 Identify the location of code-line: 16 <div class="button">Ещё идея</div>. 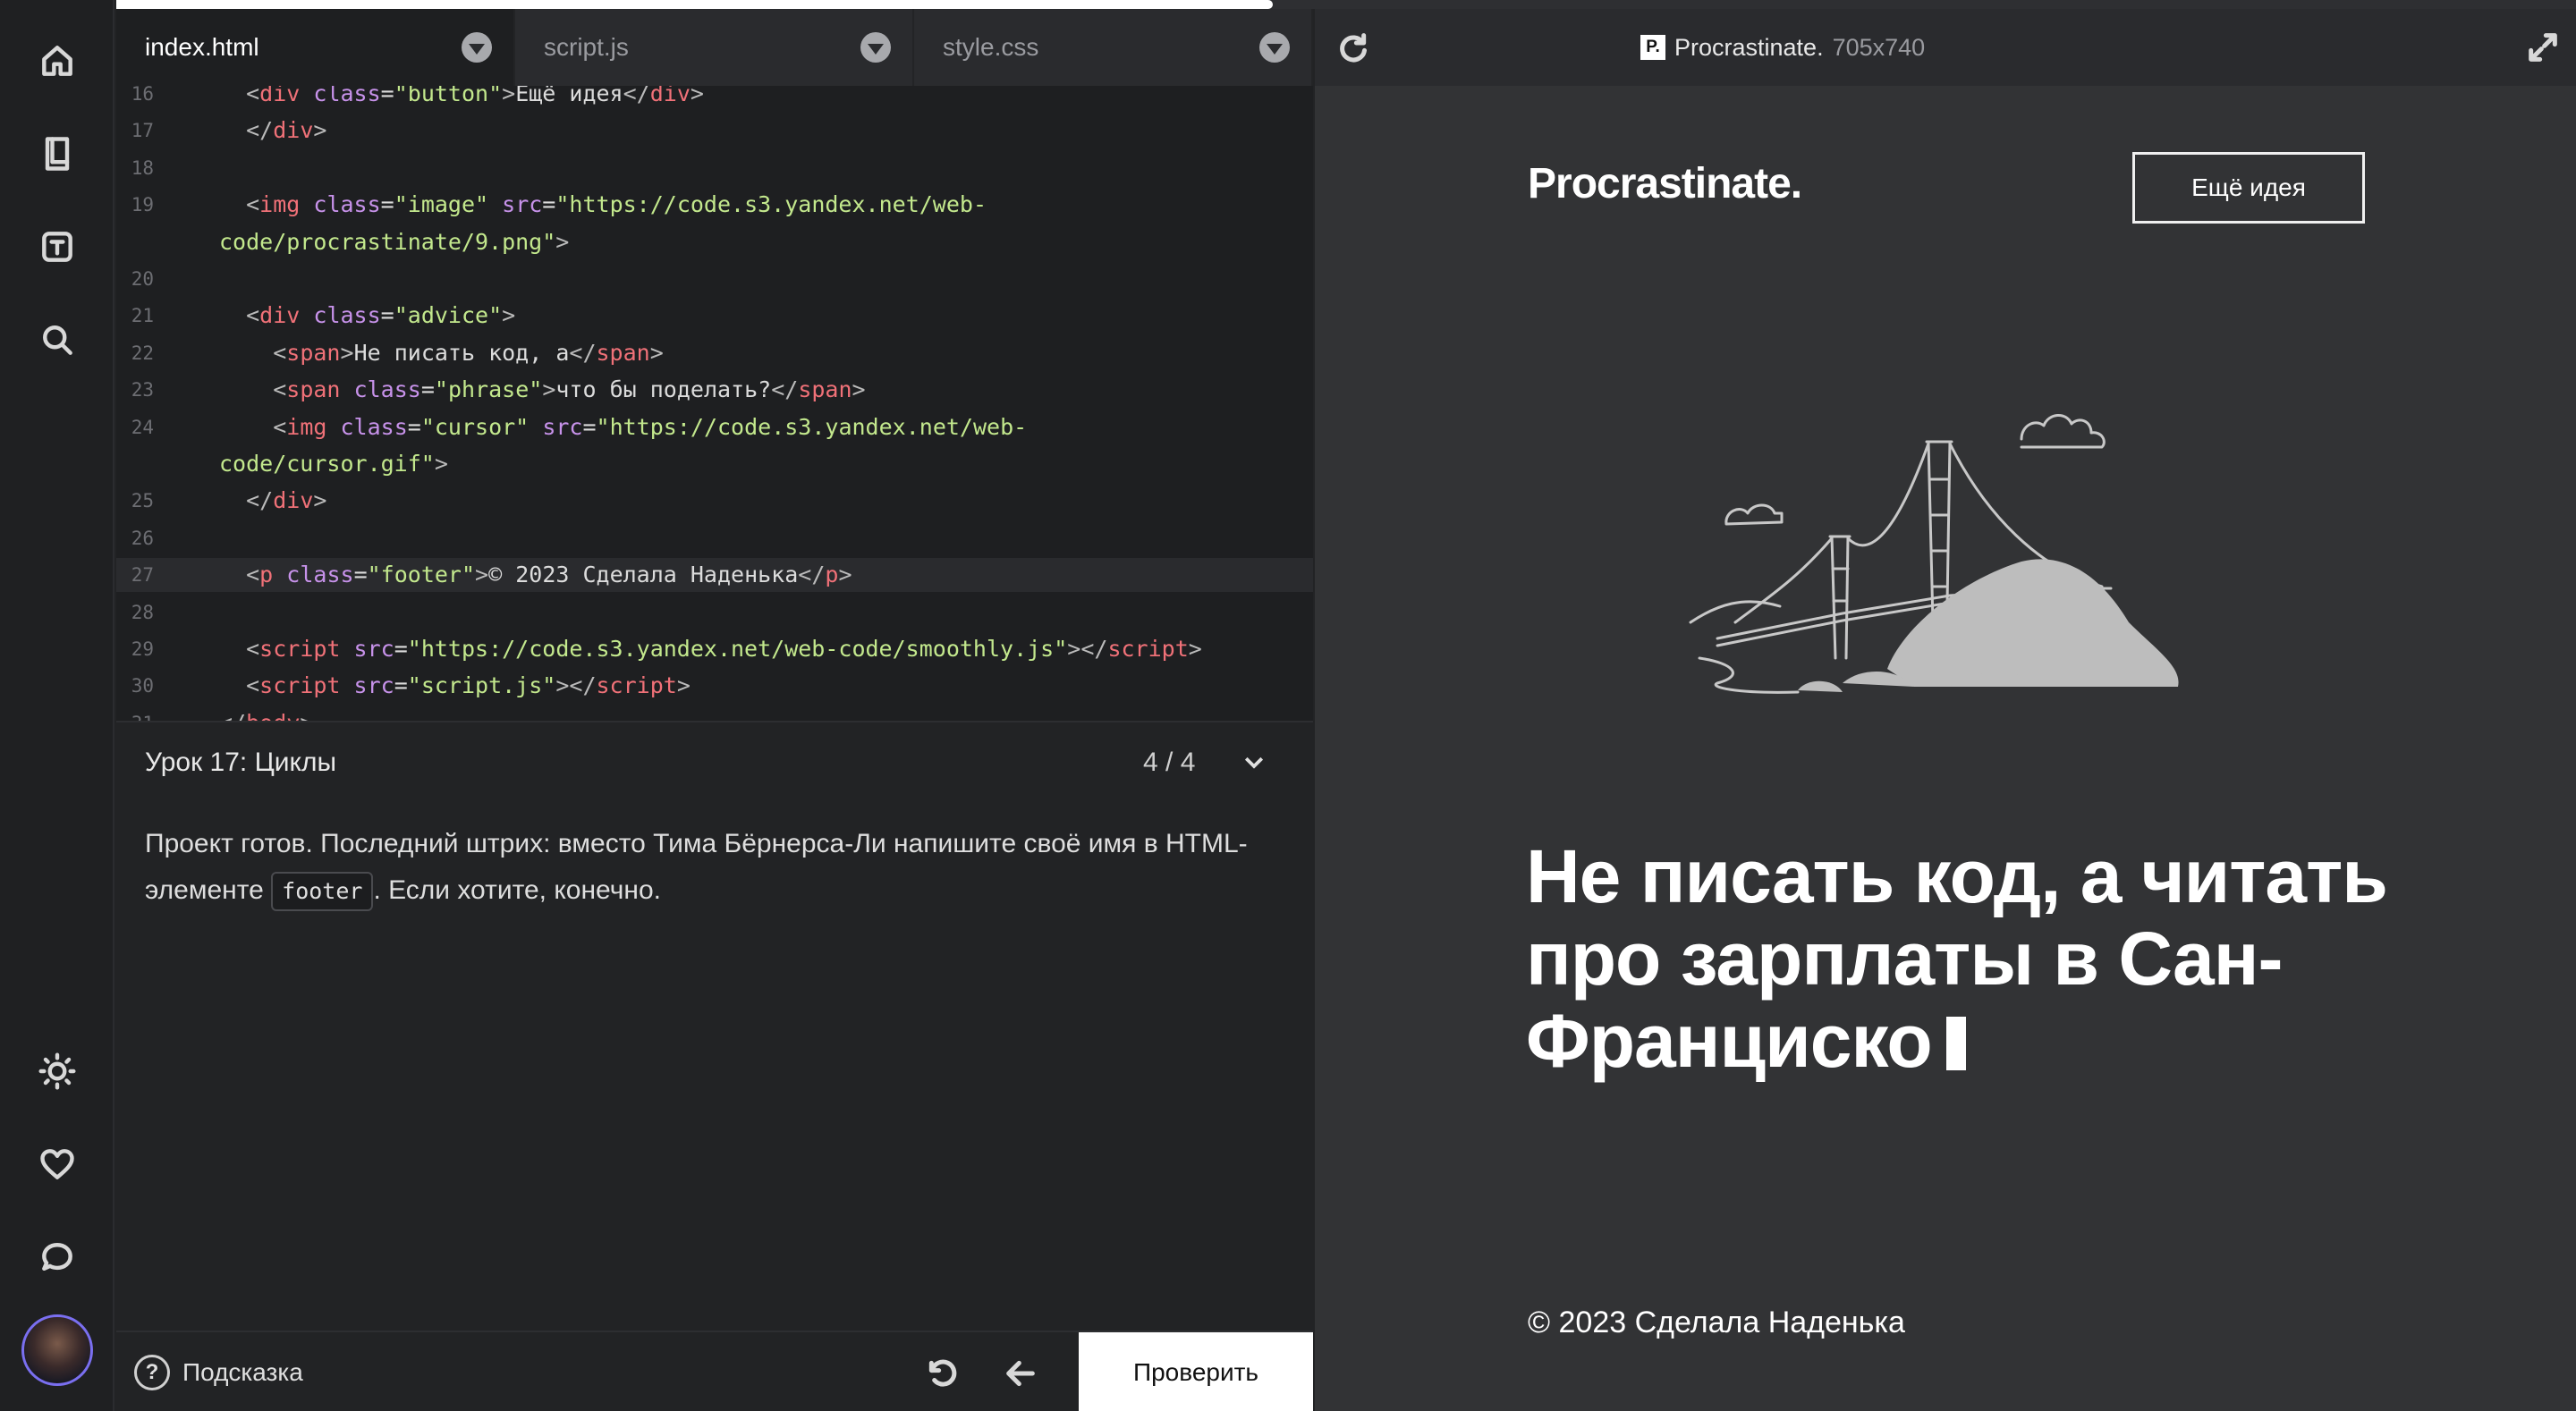
(714, 99).